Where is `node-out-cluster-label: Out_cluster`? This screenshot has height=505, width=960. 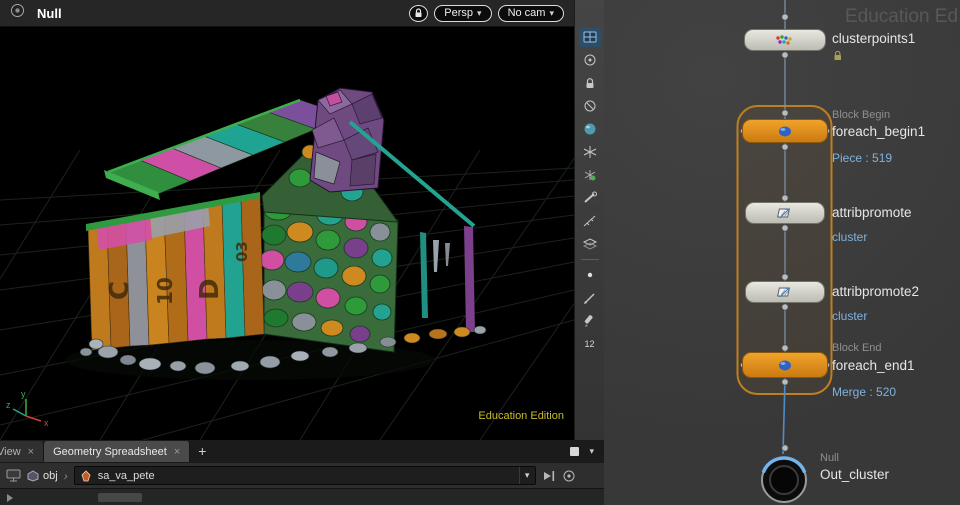
node-out-cluster-label: Out_cluster is located at coordinates (854, 474).